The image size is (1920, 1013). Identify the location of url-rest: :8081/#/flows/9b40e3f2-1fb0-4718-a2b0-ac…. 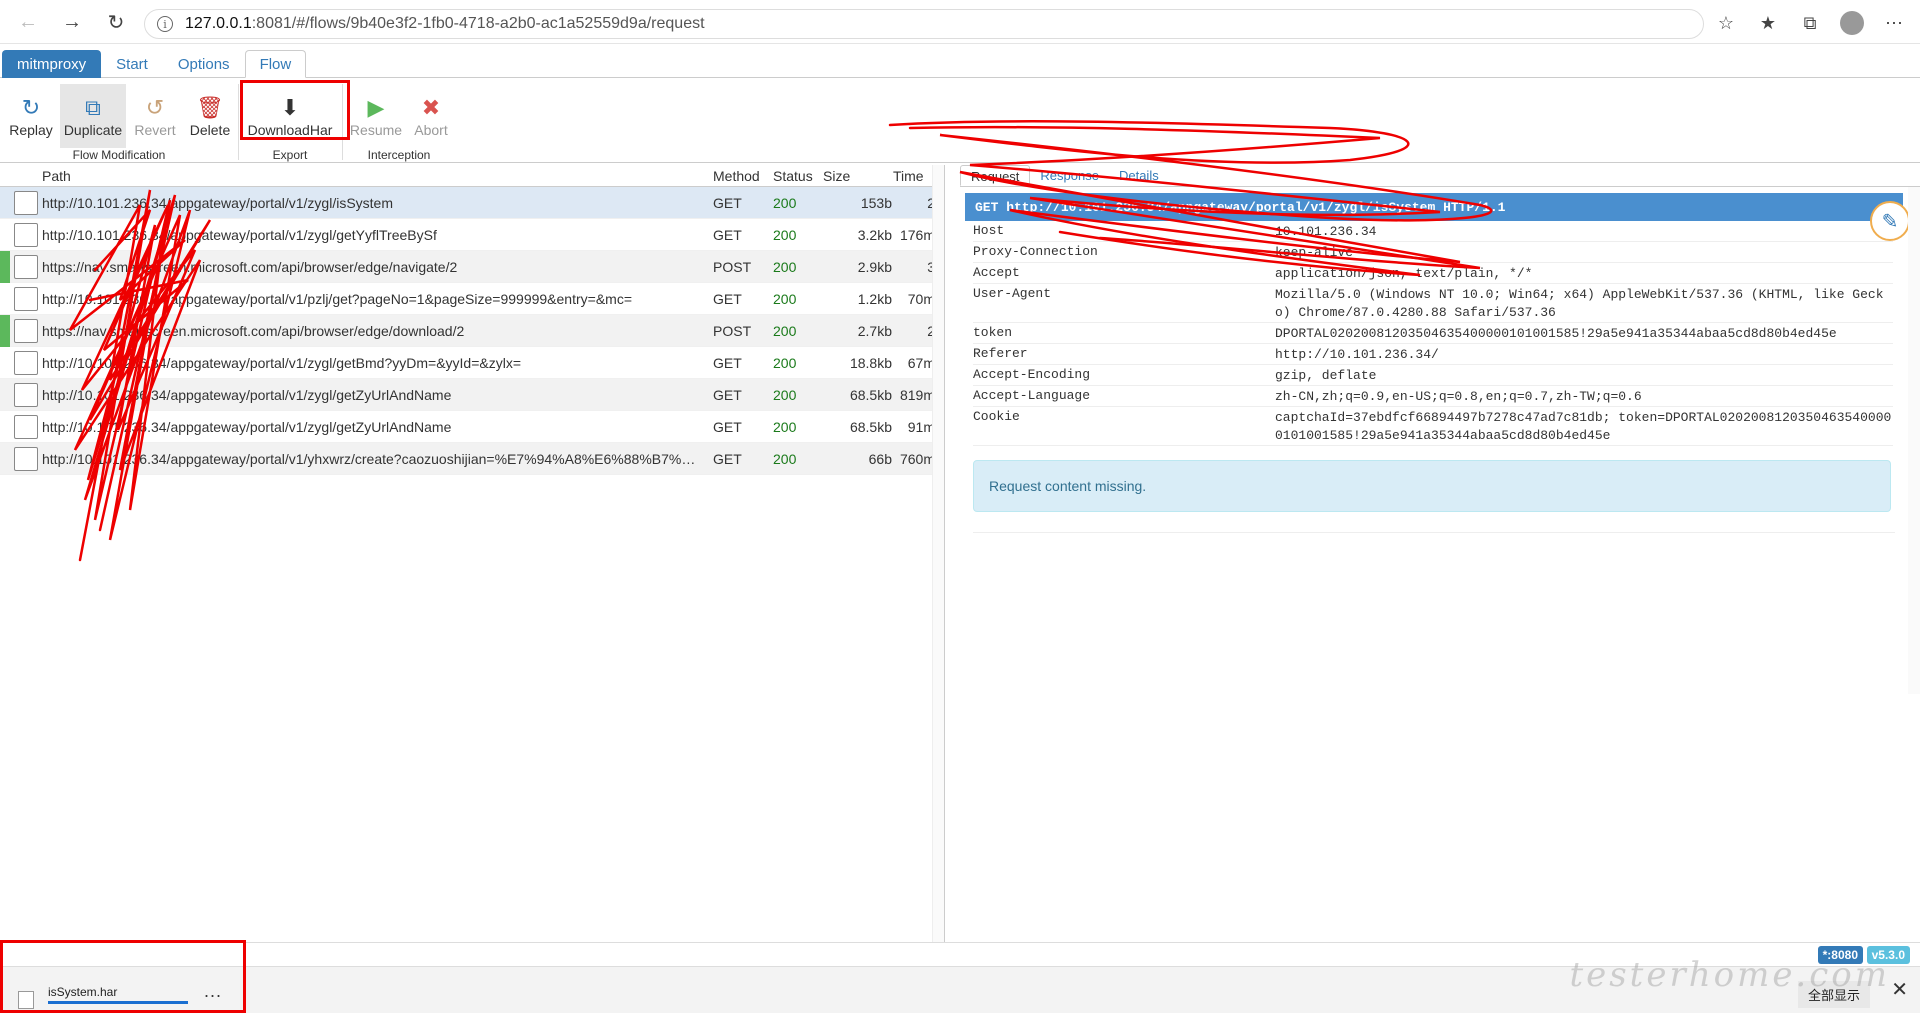
(478, 23).